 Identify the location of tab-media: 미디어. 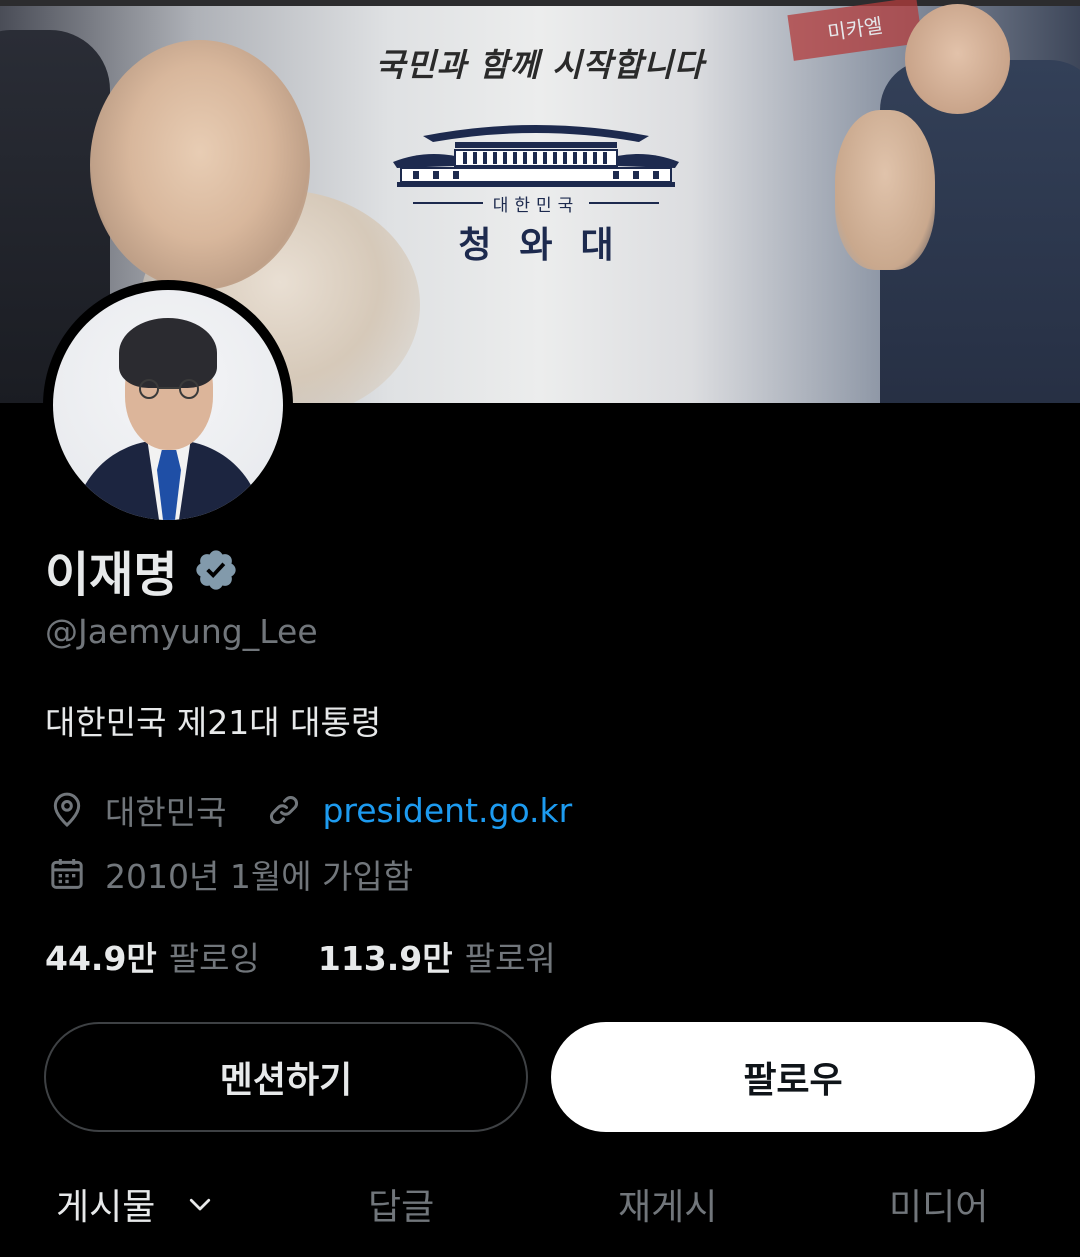
(938, 1204).